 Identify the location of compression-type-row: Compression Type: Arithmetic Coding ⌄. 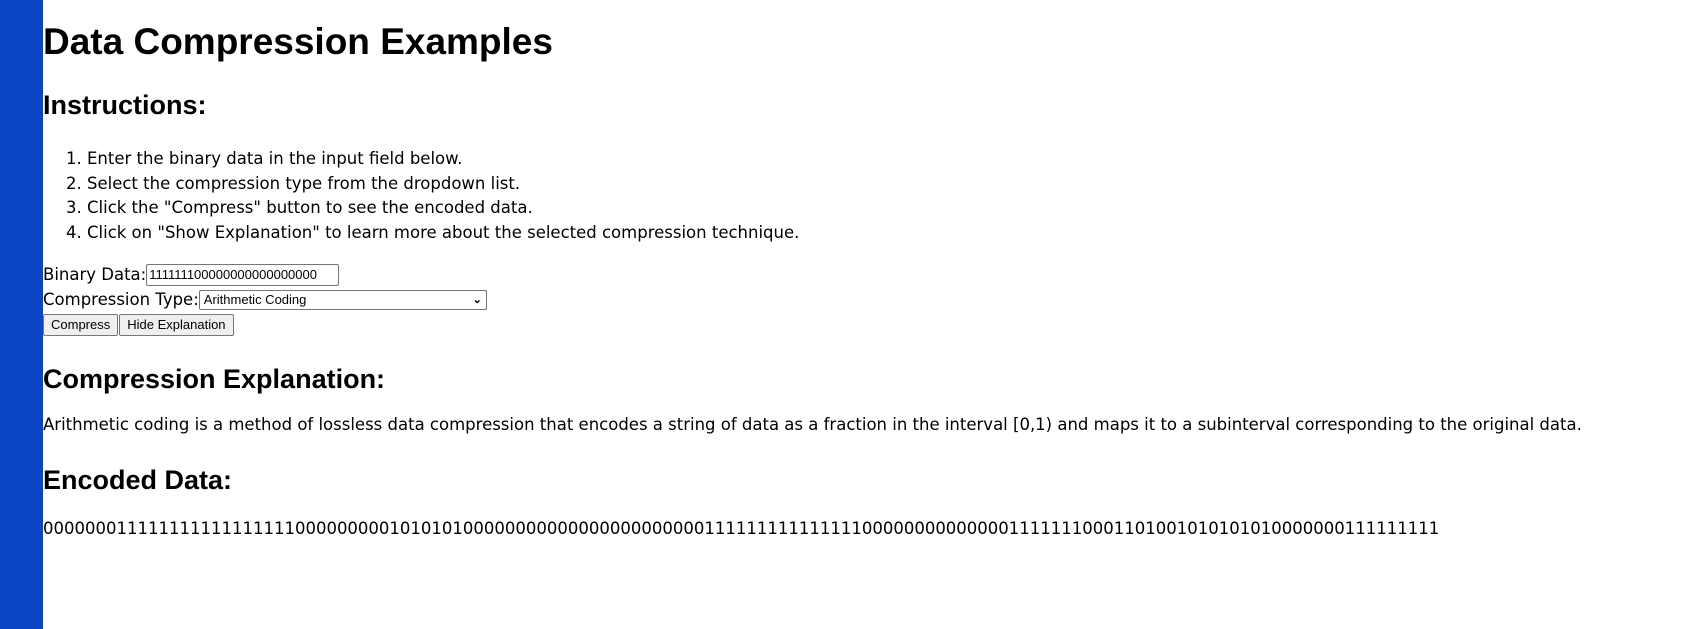
(265, 299).